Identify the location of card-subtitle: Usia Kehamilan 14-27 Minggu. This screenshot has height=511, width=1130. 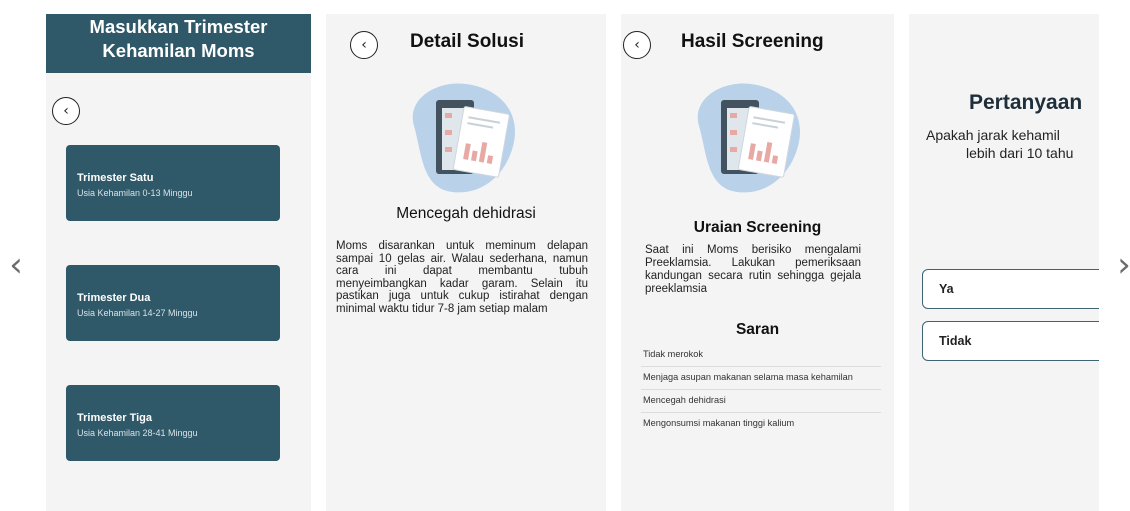
(137, 313).